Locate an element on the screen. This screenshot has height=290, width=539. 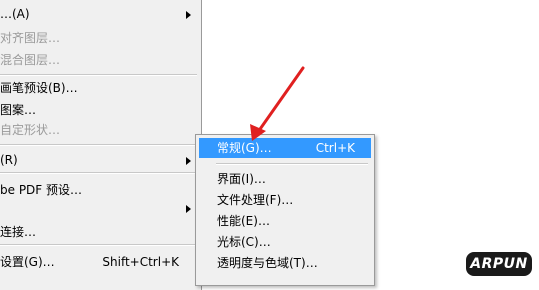
watermark-logo: ARPUN is located at coordinates (499, 264).